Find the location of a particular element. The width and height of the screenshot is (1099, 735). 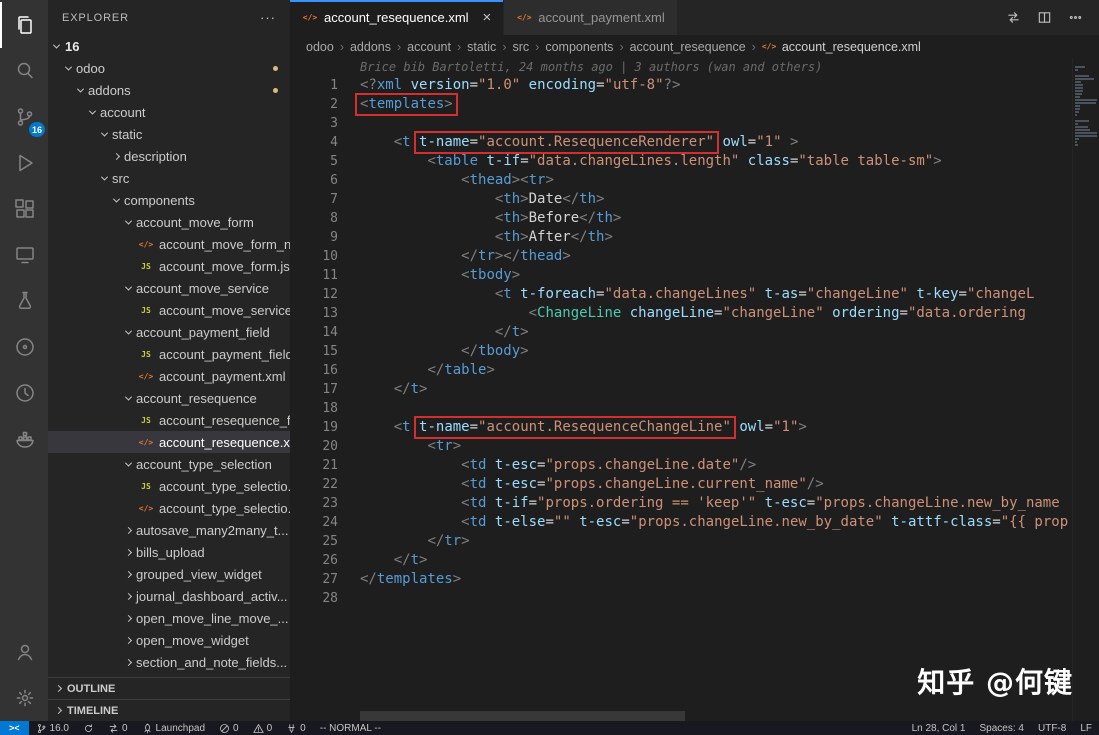

tree-item-components: components is located at coordinates (169, 200).